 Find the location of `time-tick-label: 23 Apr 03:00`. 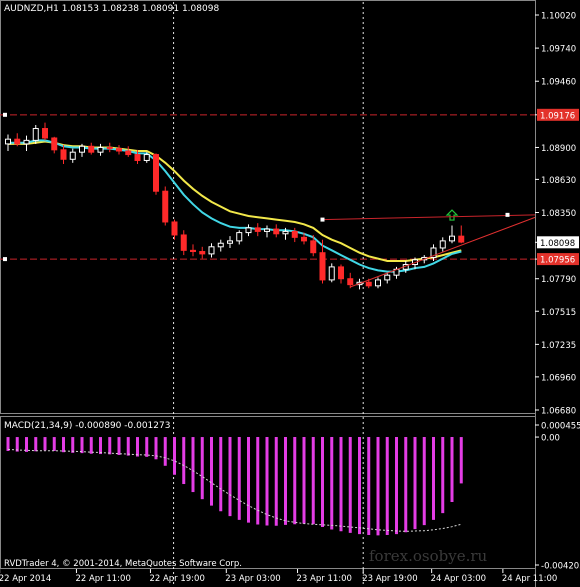

time-tick-label: 23 Apr 03:00 is located at coordinates (252, 579).